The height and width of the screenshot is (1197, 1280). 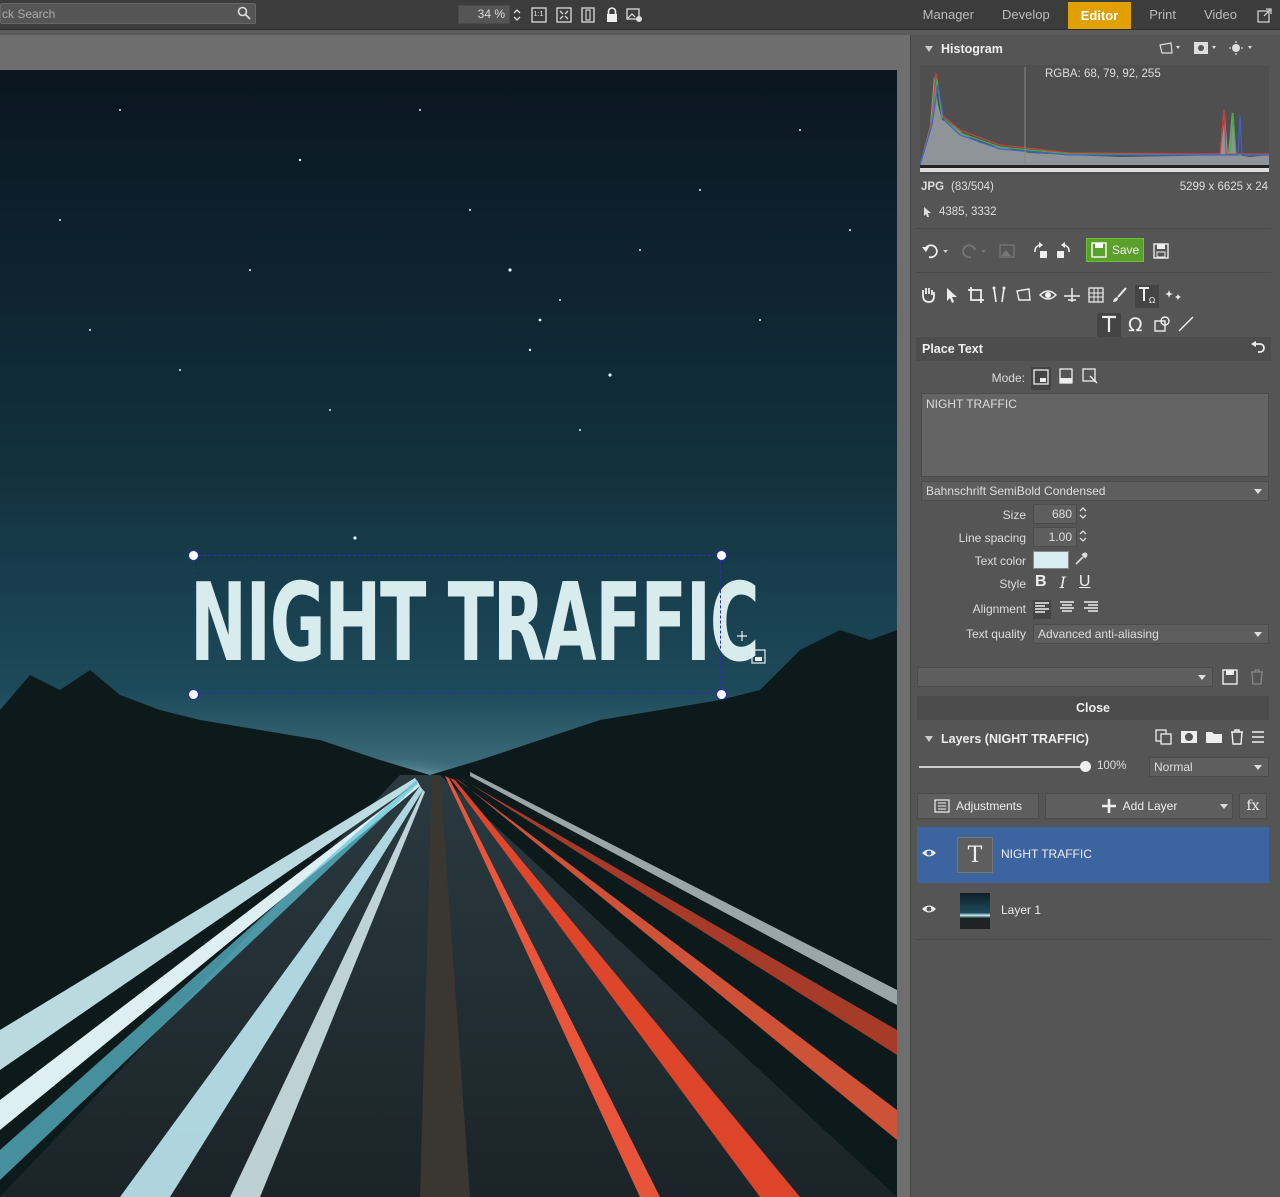 I want to click on tab-print: Print, so click(x=1162, y=15).